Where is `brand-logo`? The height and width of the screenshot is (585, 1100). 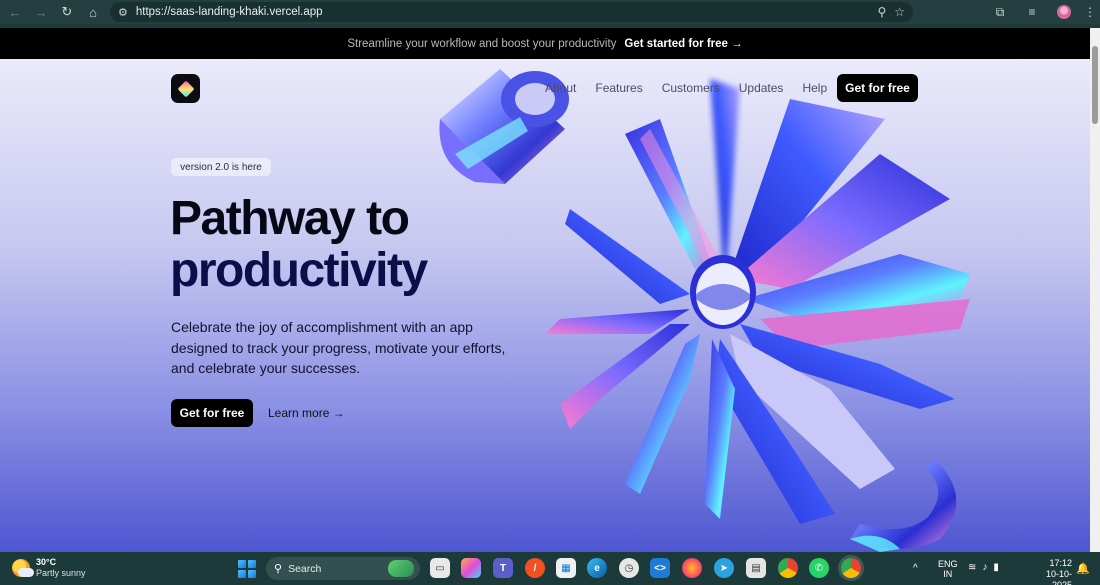 brand-logo is located at coordinates (185, 88).